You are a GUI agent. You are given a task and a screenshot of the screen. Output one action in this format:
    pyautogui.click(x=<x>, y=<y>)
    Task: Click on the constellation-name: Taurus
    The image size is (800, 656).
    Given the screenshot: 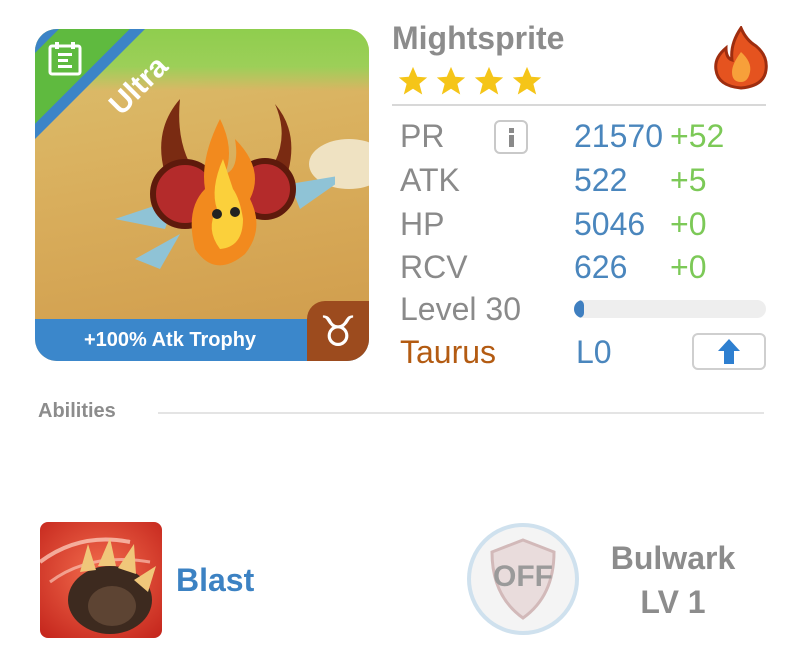 What is the action you would take?
    pyautogui.click(x=448, y=352)
    